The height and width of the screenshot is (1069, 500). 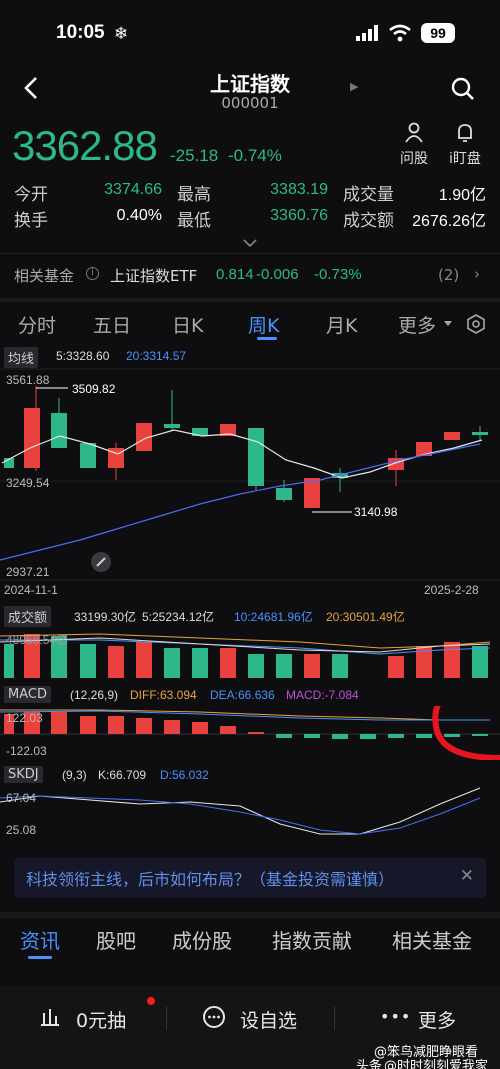 I want to click on search-icon, so click(x=463, y=89).